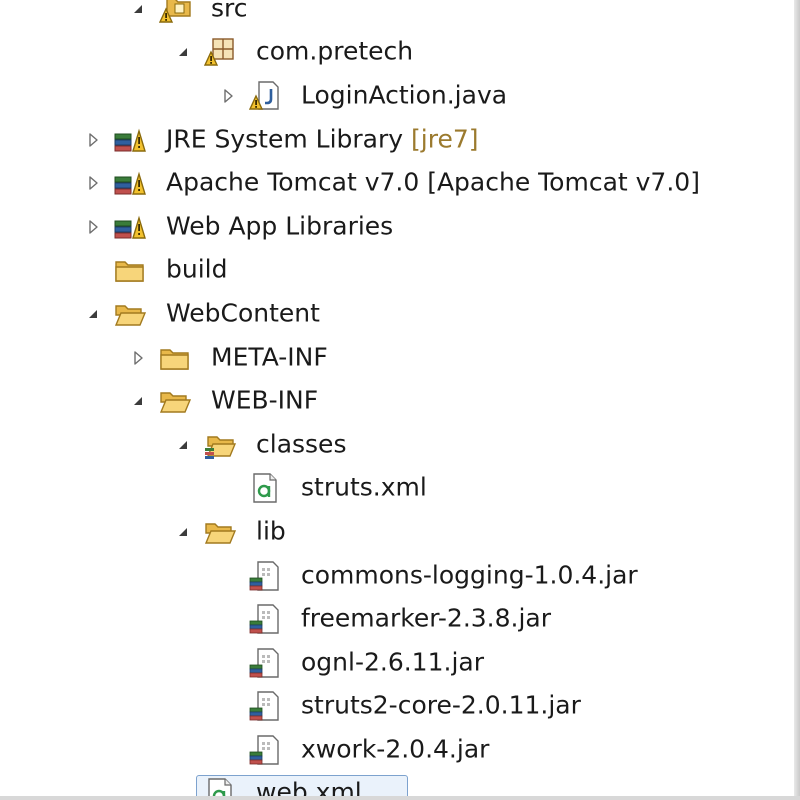  I want to click on tree-item-web-inf: WEB-INF, so click(395, 401).